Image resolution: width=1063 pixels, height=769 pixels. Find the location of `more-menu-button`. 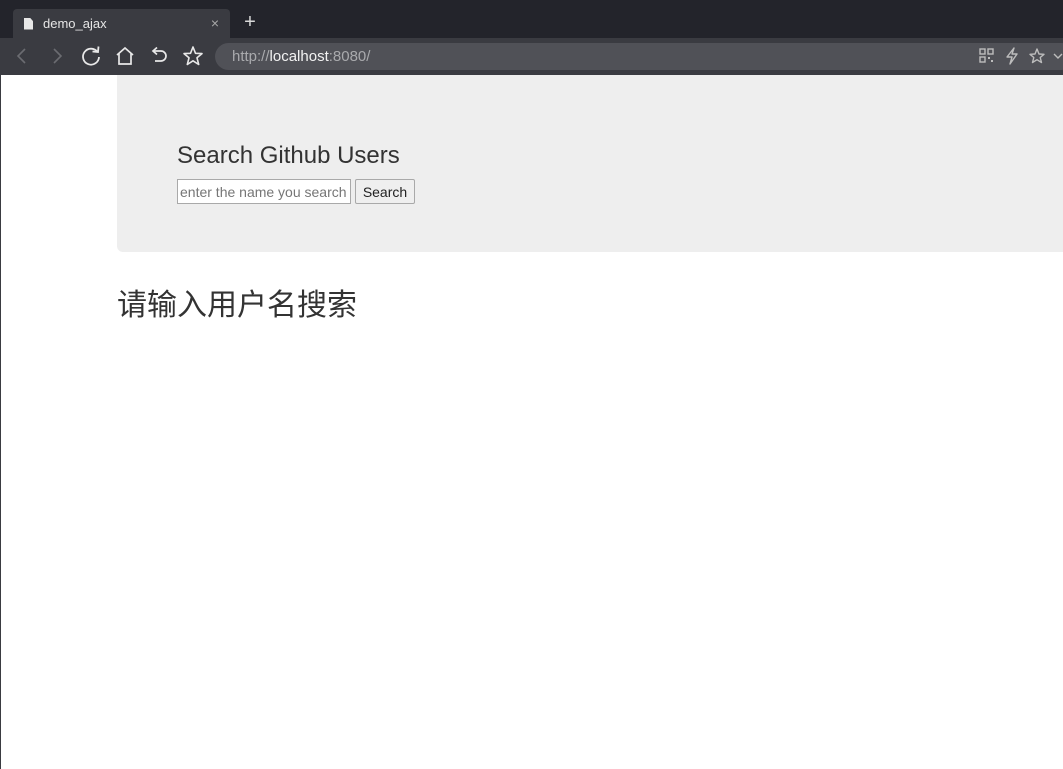

more-menu-button is located at coordinates (1057, 56).